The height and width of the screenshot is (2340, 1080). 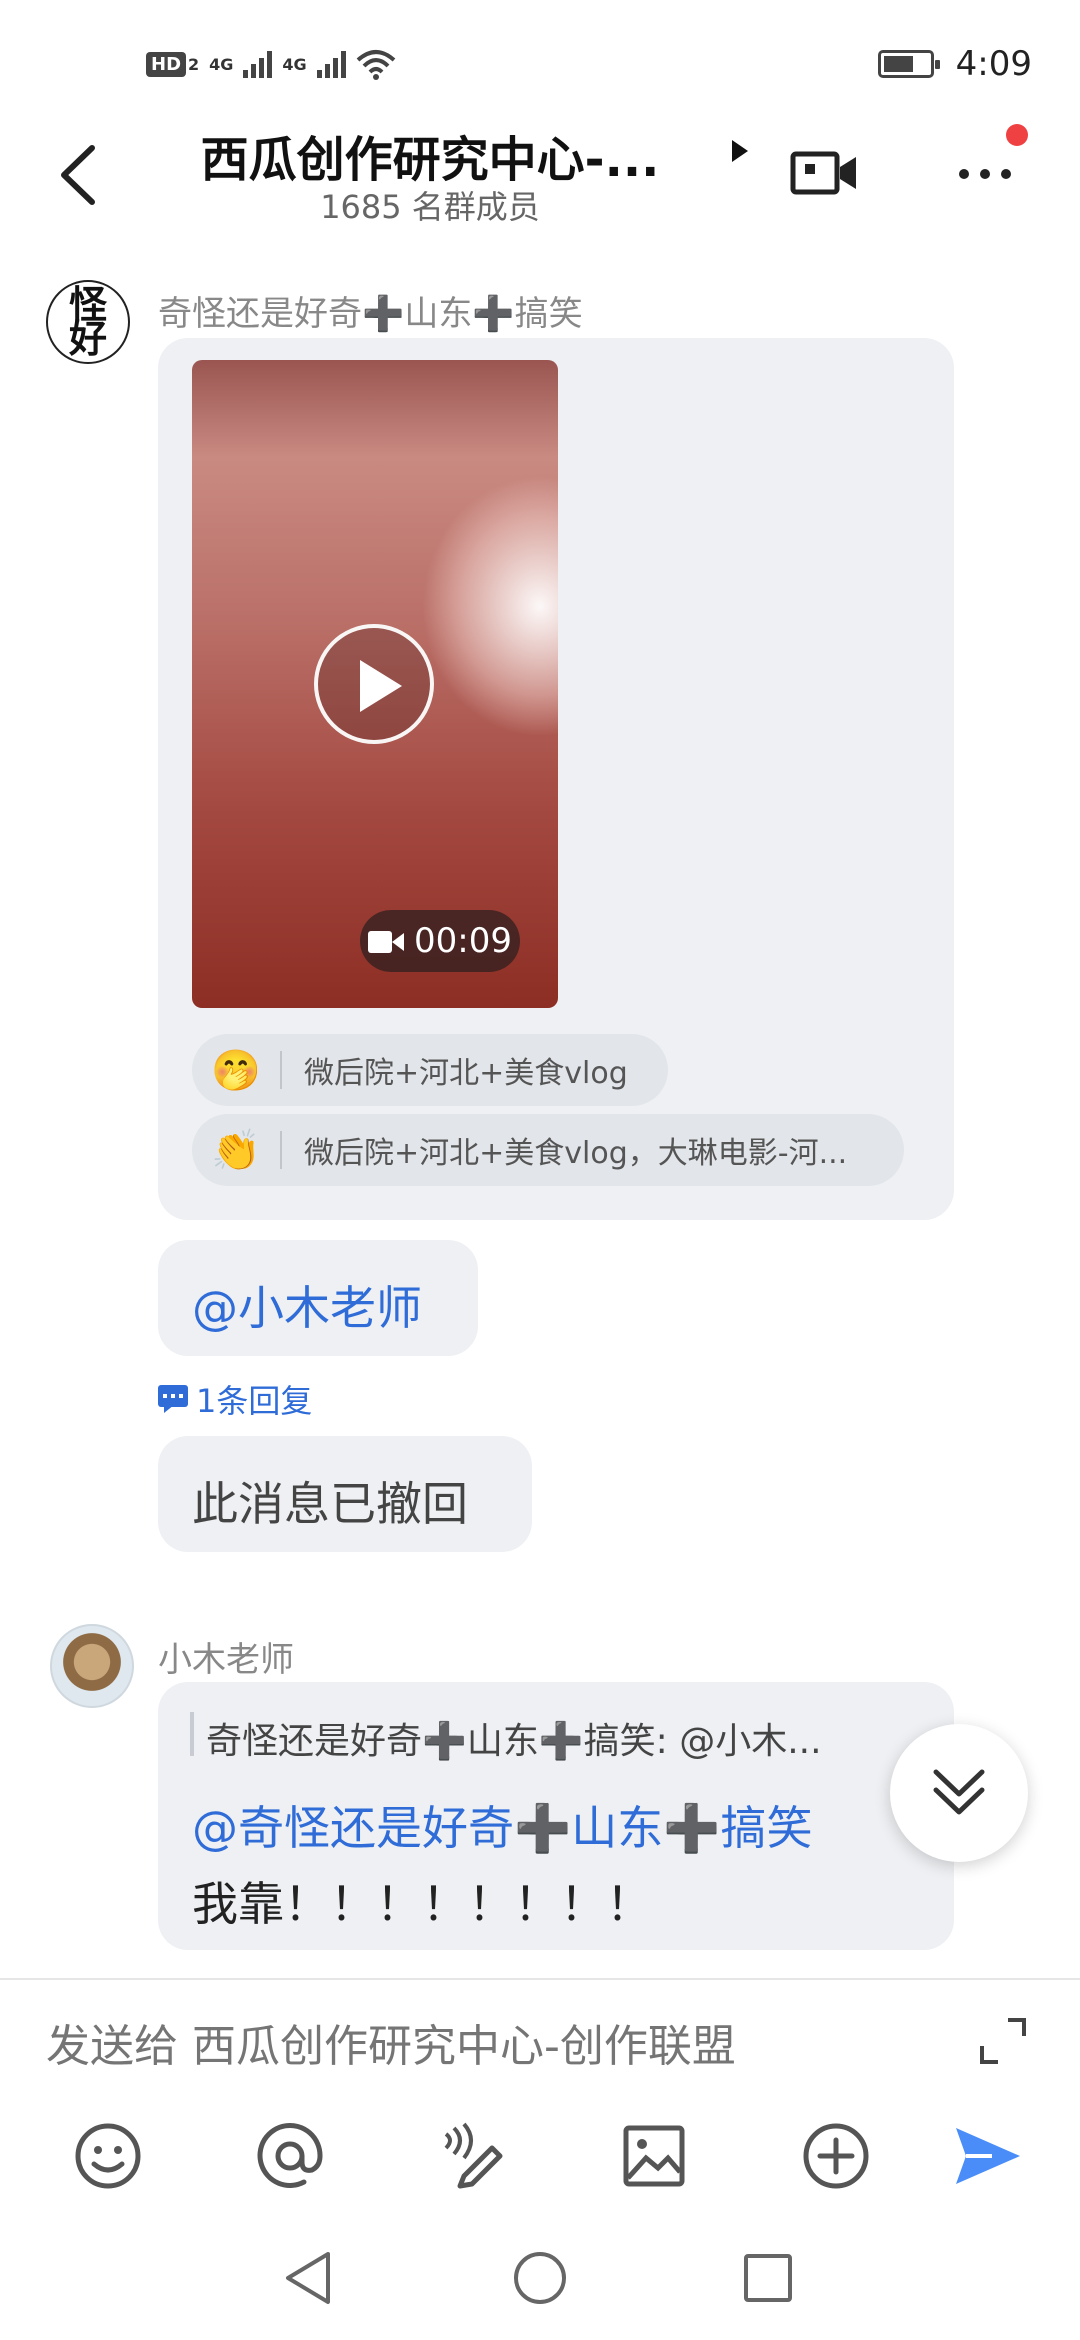 What do you see at coordinates (430, 205) in the screenshot?
I see `member-count: 1685 名群成员` at bounding box center [430, 205].